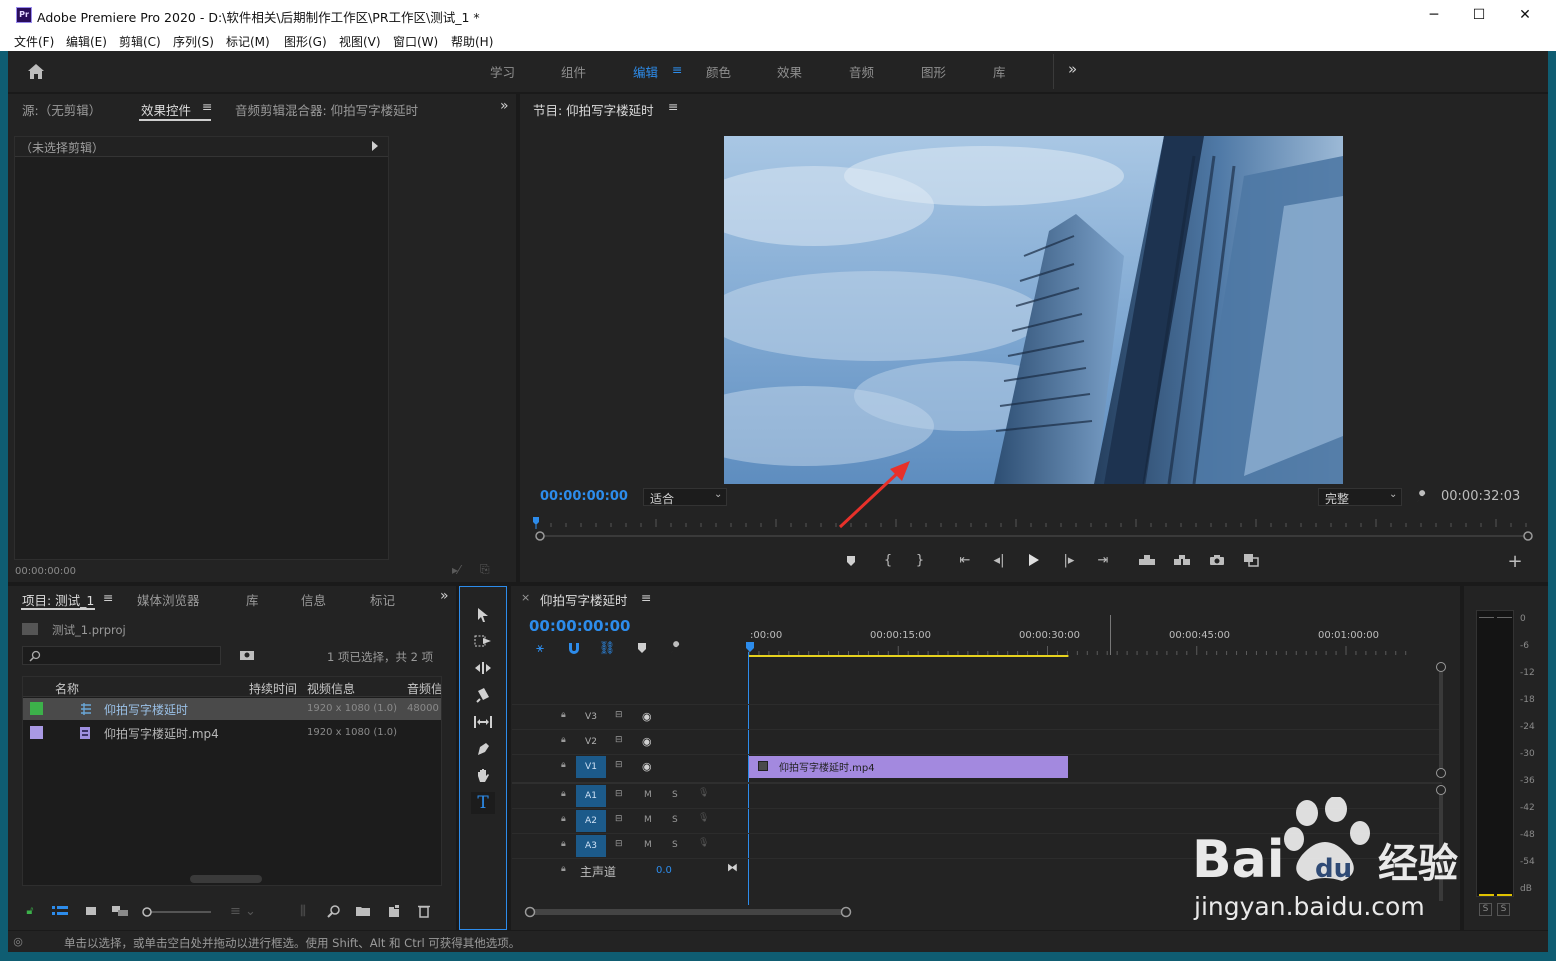  Describe the element at coordinates (36, 71) in the screenshot. I see `home-icon` at that location.